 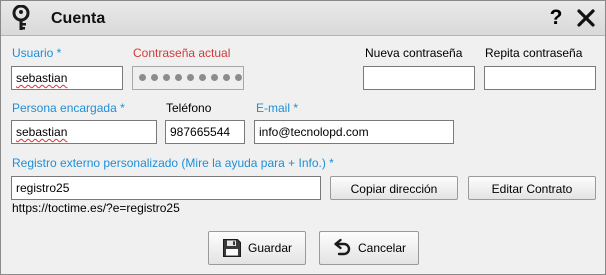 I want to click on contrasena-actual-label: Contraseña actual, so click(x=182, y=53).